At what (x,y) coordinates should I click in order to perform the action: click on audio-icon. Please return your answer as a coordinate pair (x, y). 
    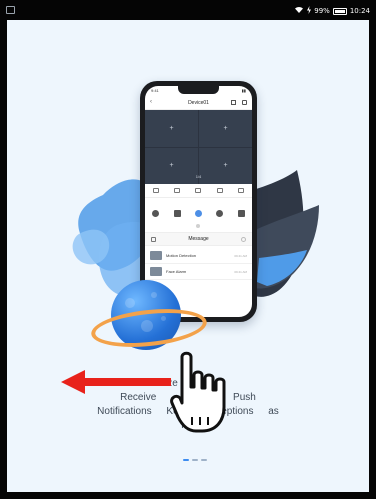
    Looking at the image, I should click on (198, 190).